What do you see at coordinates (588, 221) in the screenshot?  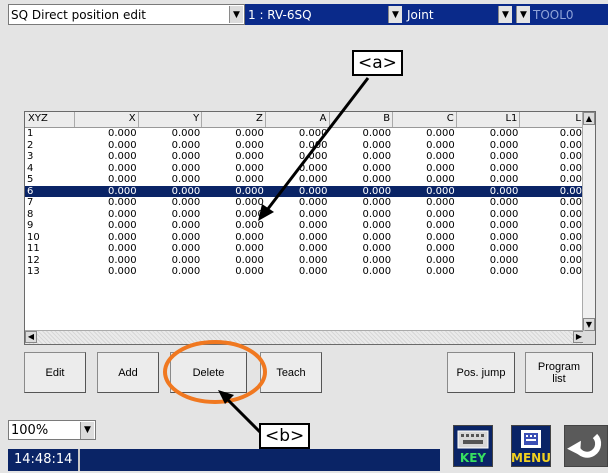 I see `vertical-scrollbar: ▲ ▼` at bounding box center [588, 221].